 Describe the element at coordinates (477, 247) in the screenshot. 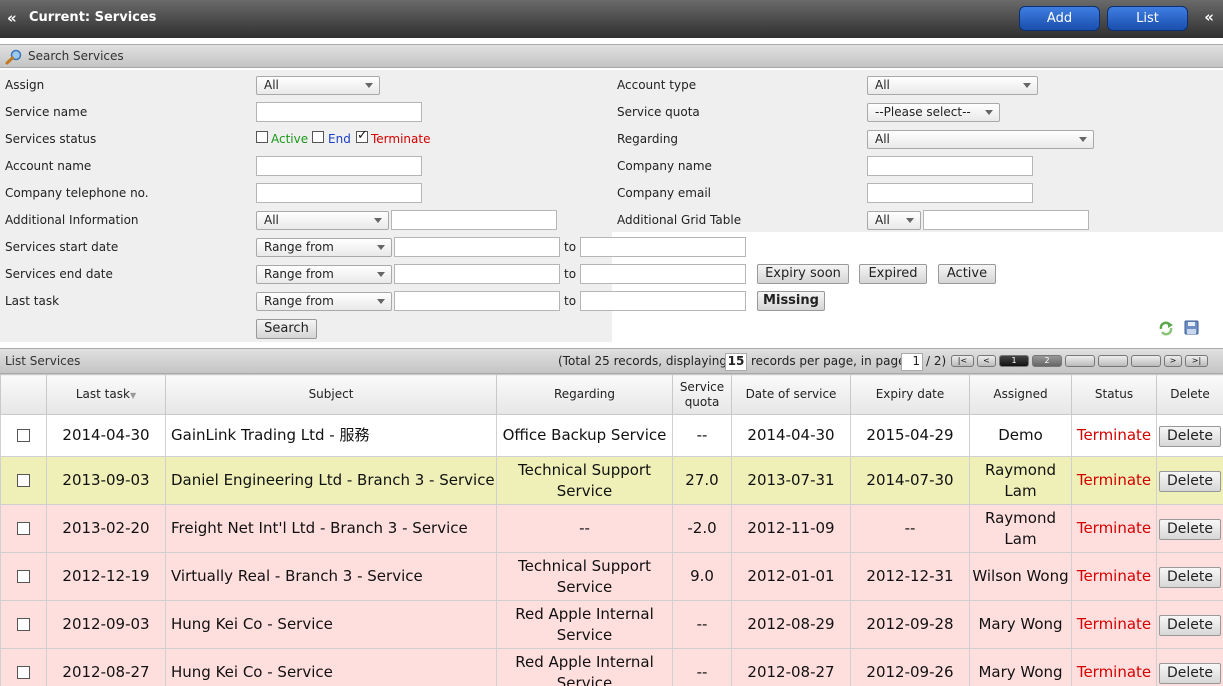

I see `start-date-from-input` at that location.